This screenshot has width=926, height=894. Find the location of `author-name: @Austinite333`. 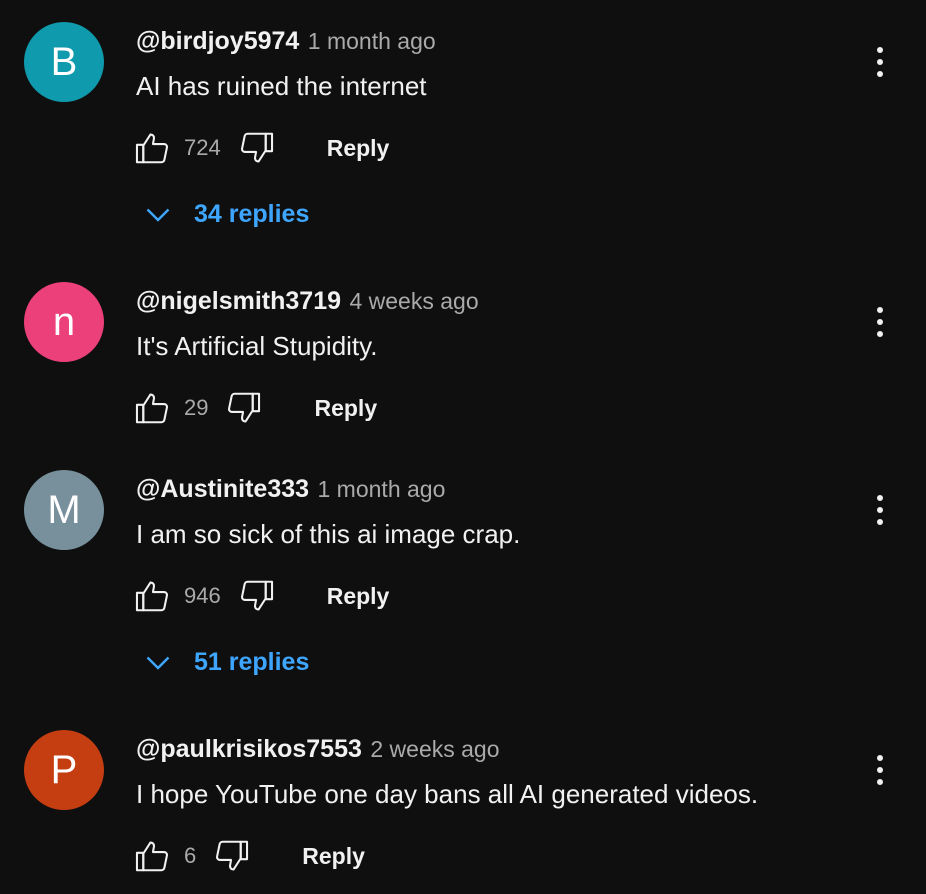

author-name: @Austinite333 is located at coordinates (222, 489).